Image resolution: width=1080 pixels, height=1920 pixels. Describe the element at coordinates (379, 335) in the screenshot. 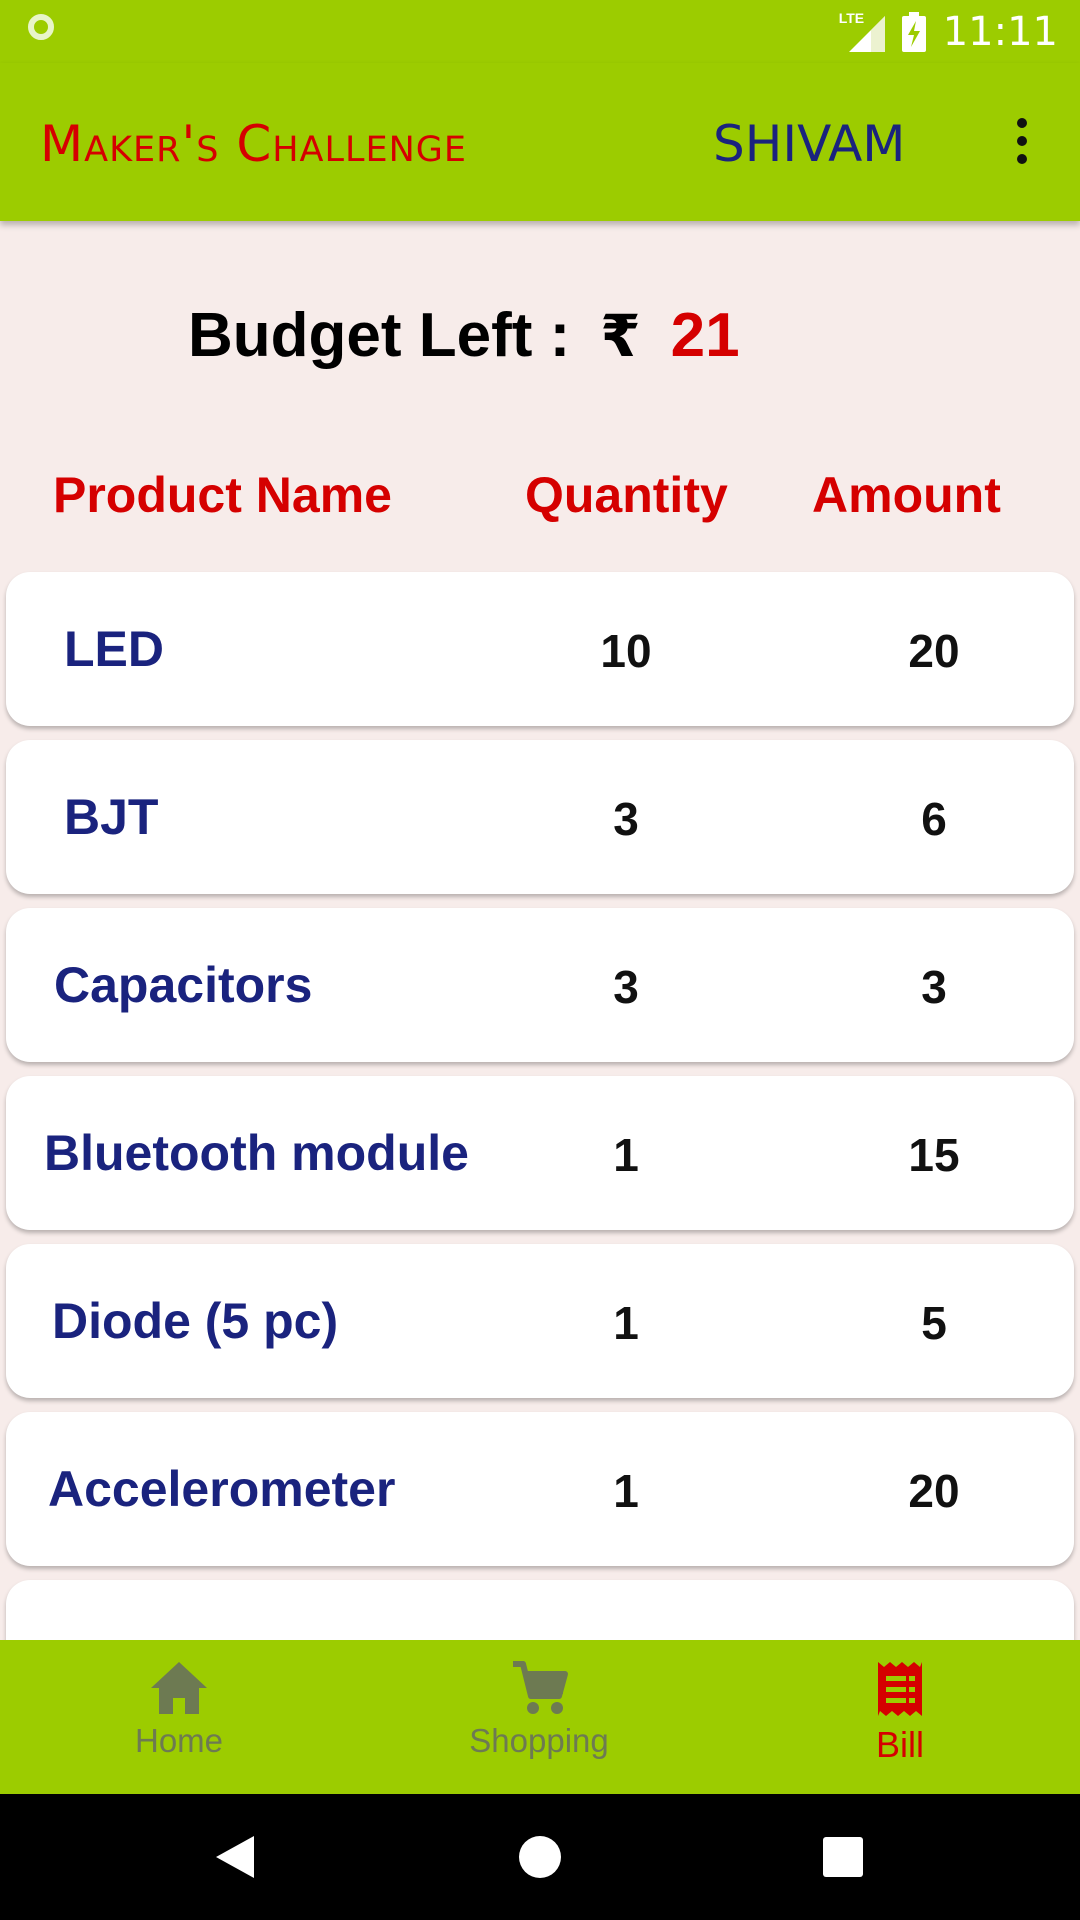

I see `budget-label: Budget Left :` at that location.